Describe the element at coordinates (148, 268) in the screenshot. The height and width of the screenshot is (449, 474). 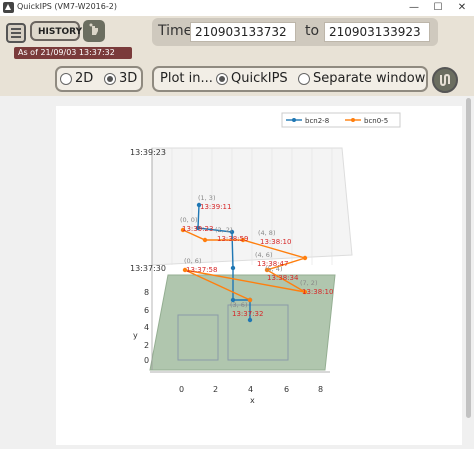
I see `z-tick-label: 13:37:30` at that location.